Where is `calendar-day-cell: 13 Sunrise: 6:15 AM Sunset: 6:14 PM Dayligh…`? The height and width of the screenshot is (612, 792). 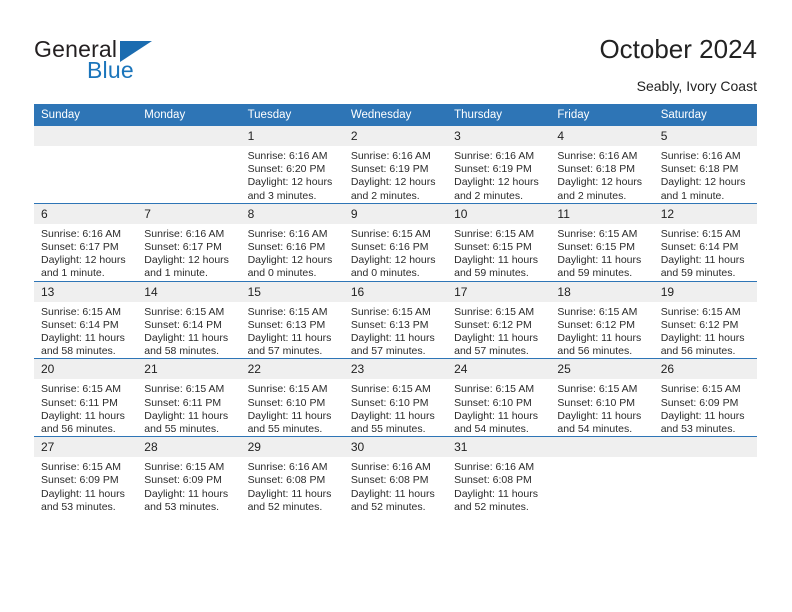 calendar-day-cell: 13 Sunrise: 6:15 AM Sunset: 6:14 PM Dayligh… is located at coordinates (86, 319).